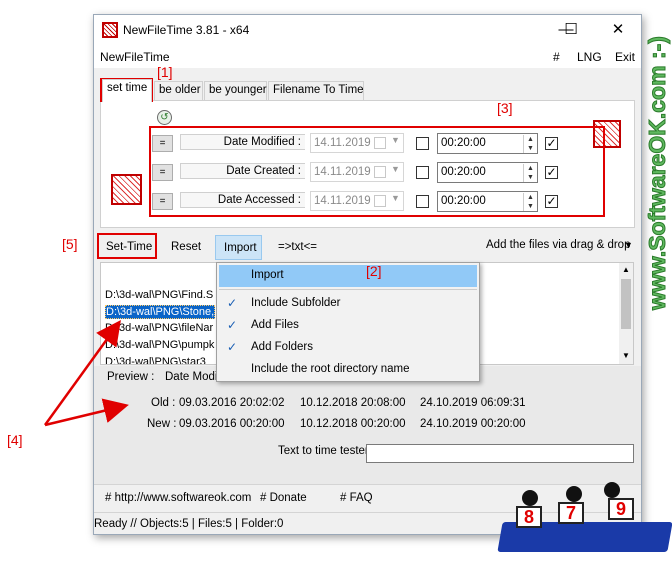 The image size is (672, 561). I want to click on menu-item-add-files: Add Files, so click(348, 326).